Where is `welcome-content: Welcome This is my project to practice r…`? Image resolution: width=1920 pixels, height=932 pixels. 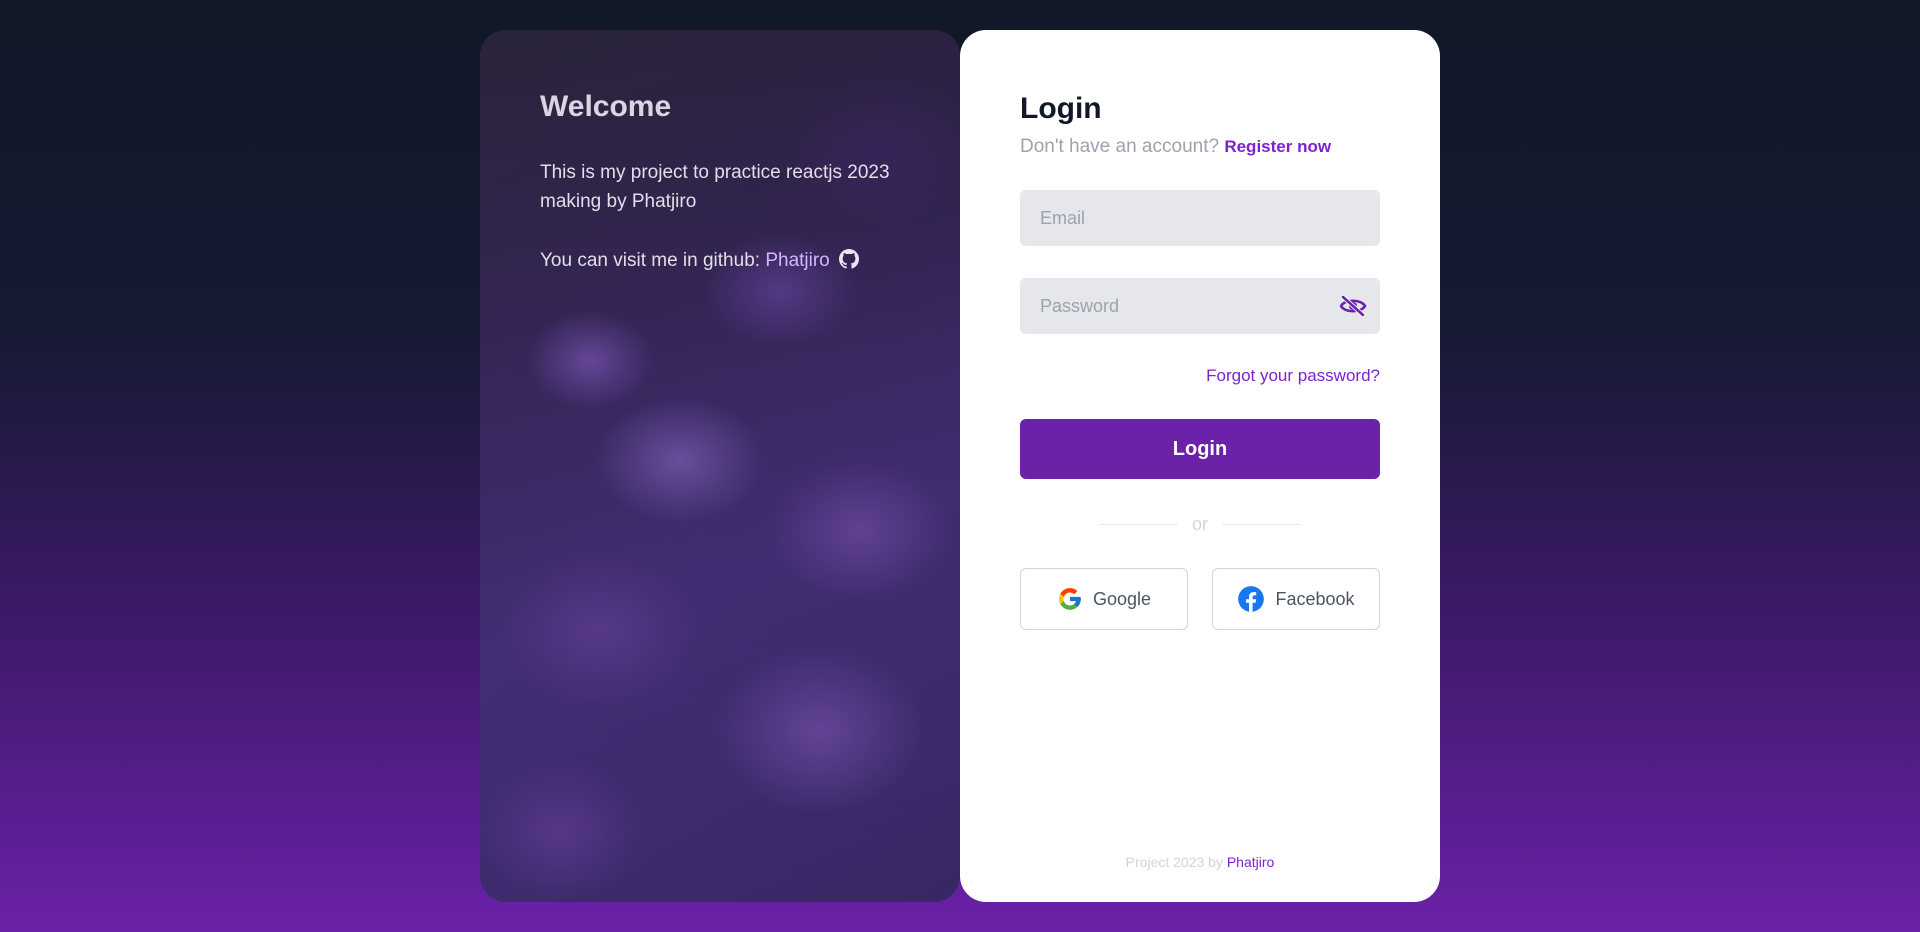
welcome-content: Welcome This is my project to practice r… is located at coordinates (720, 197).